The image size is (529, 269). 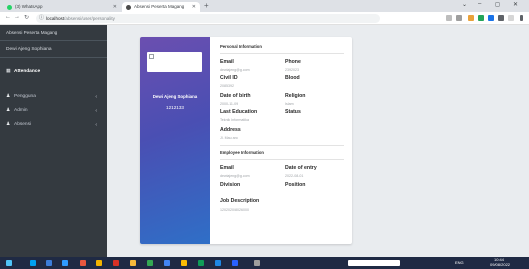 What do you see at coordinates (501, 18) in the screenshot?
I see `extensions-puzzle-icon` at bounding box center [501, 18].